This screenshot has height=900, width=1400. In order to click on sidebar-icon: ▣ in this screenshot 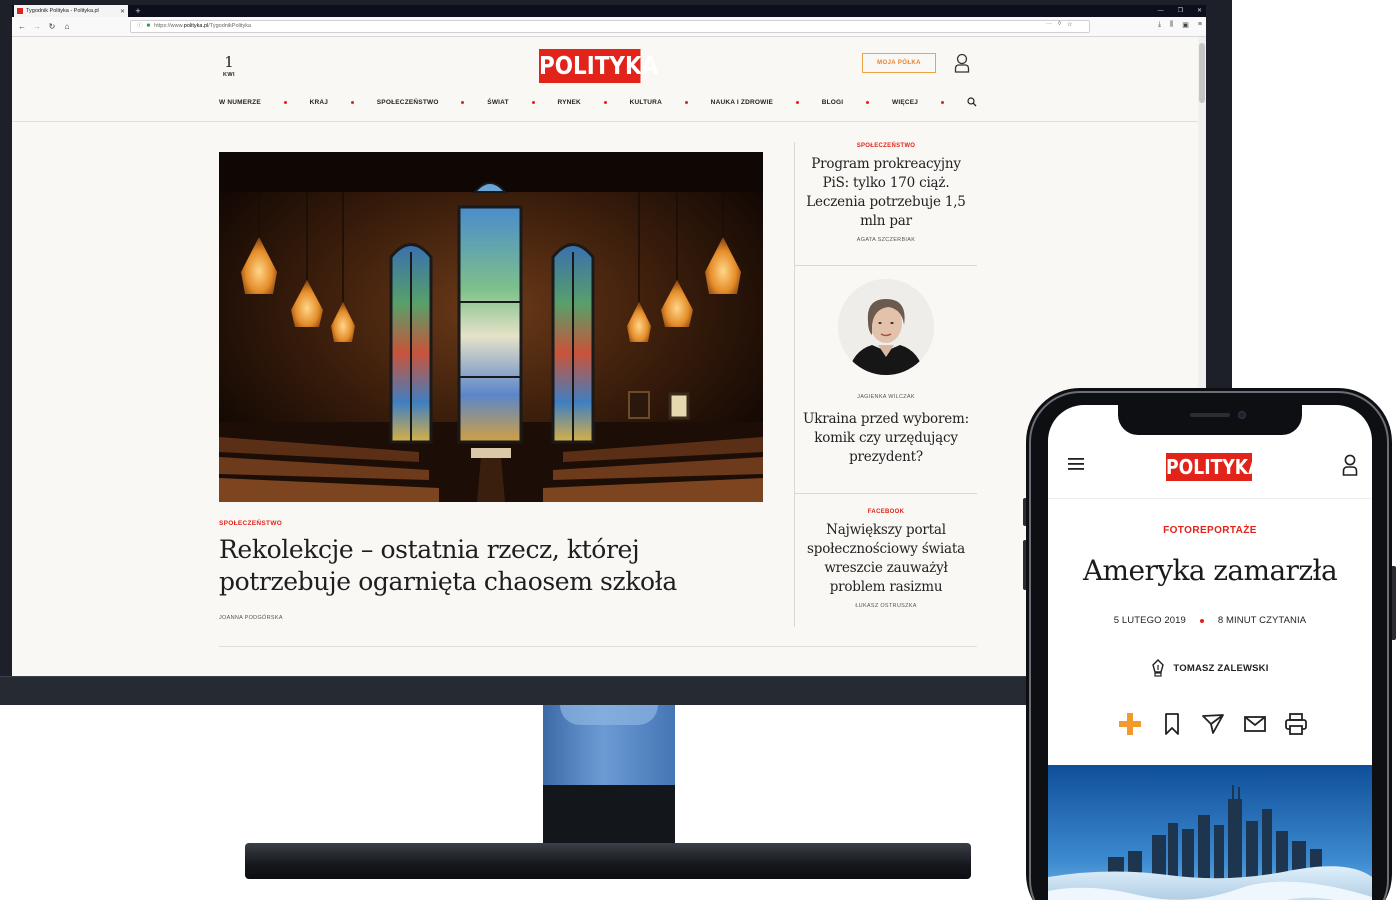, I will do `click(1185, 25)`.